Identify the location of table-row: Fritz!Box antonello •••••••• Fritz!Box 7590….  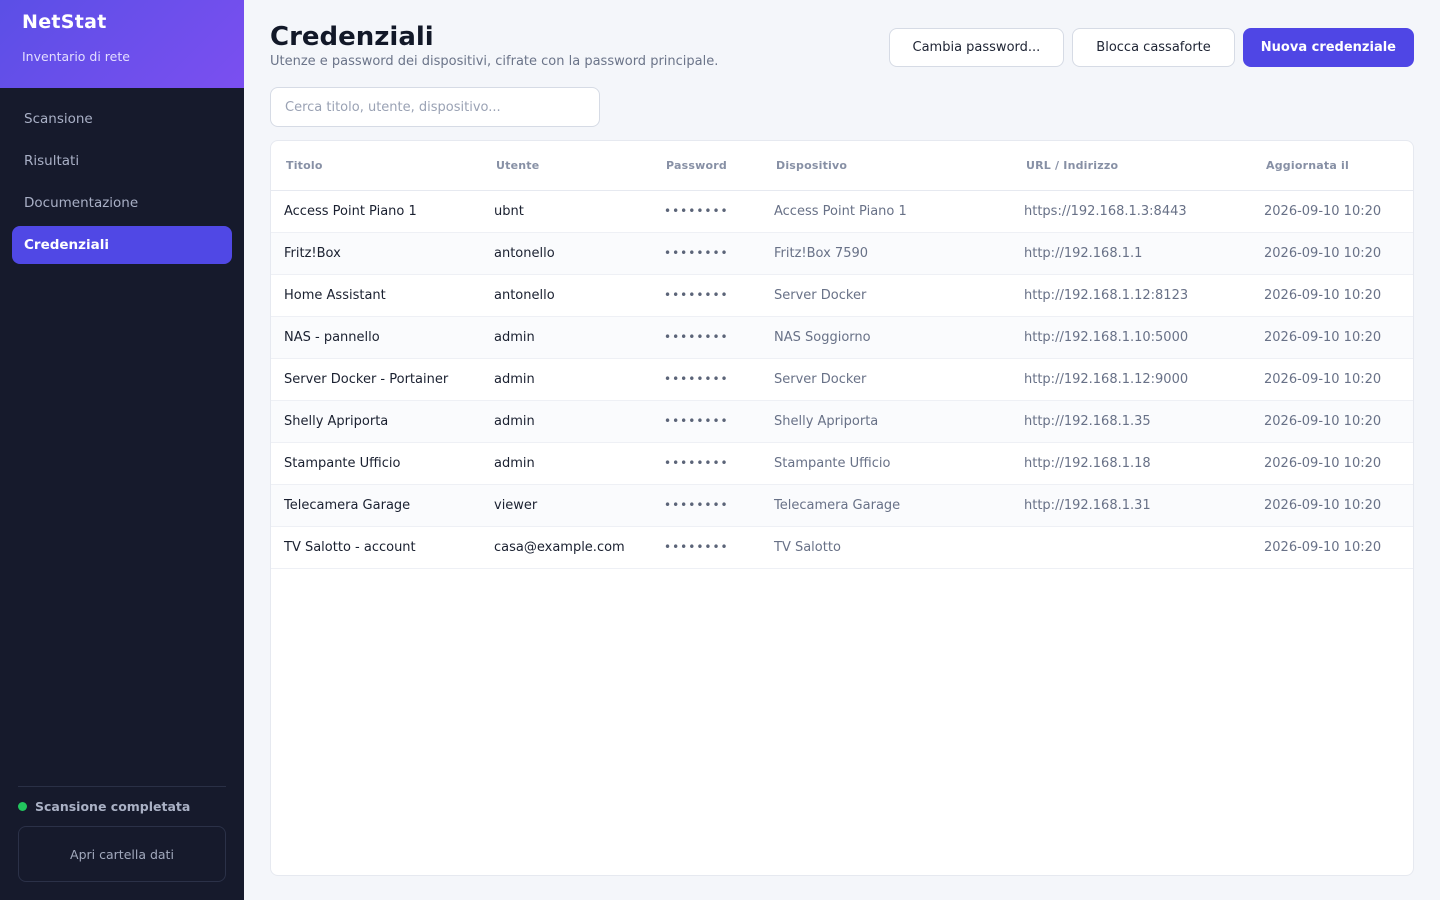
(842, 253).